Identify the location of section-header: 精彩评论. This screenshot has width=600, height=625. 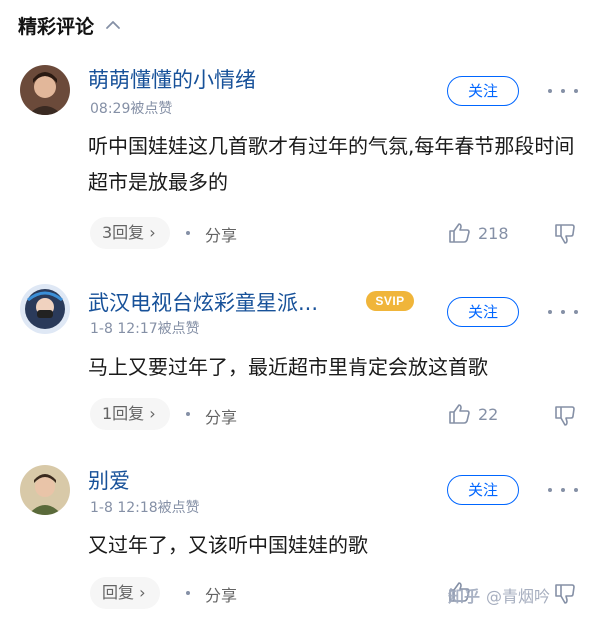
(70, 25).